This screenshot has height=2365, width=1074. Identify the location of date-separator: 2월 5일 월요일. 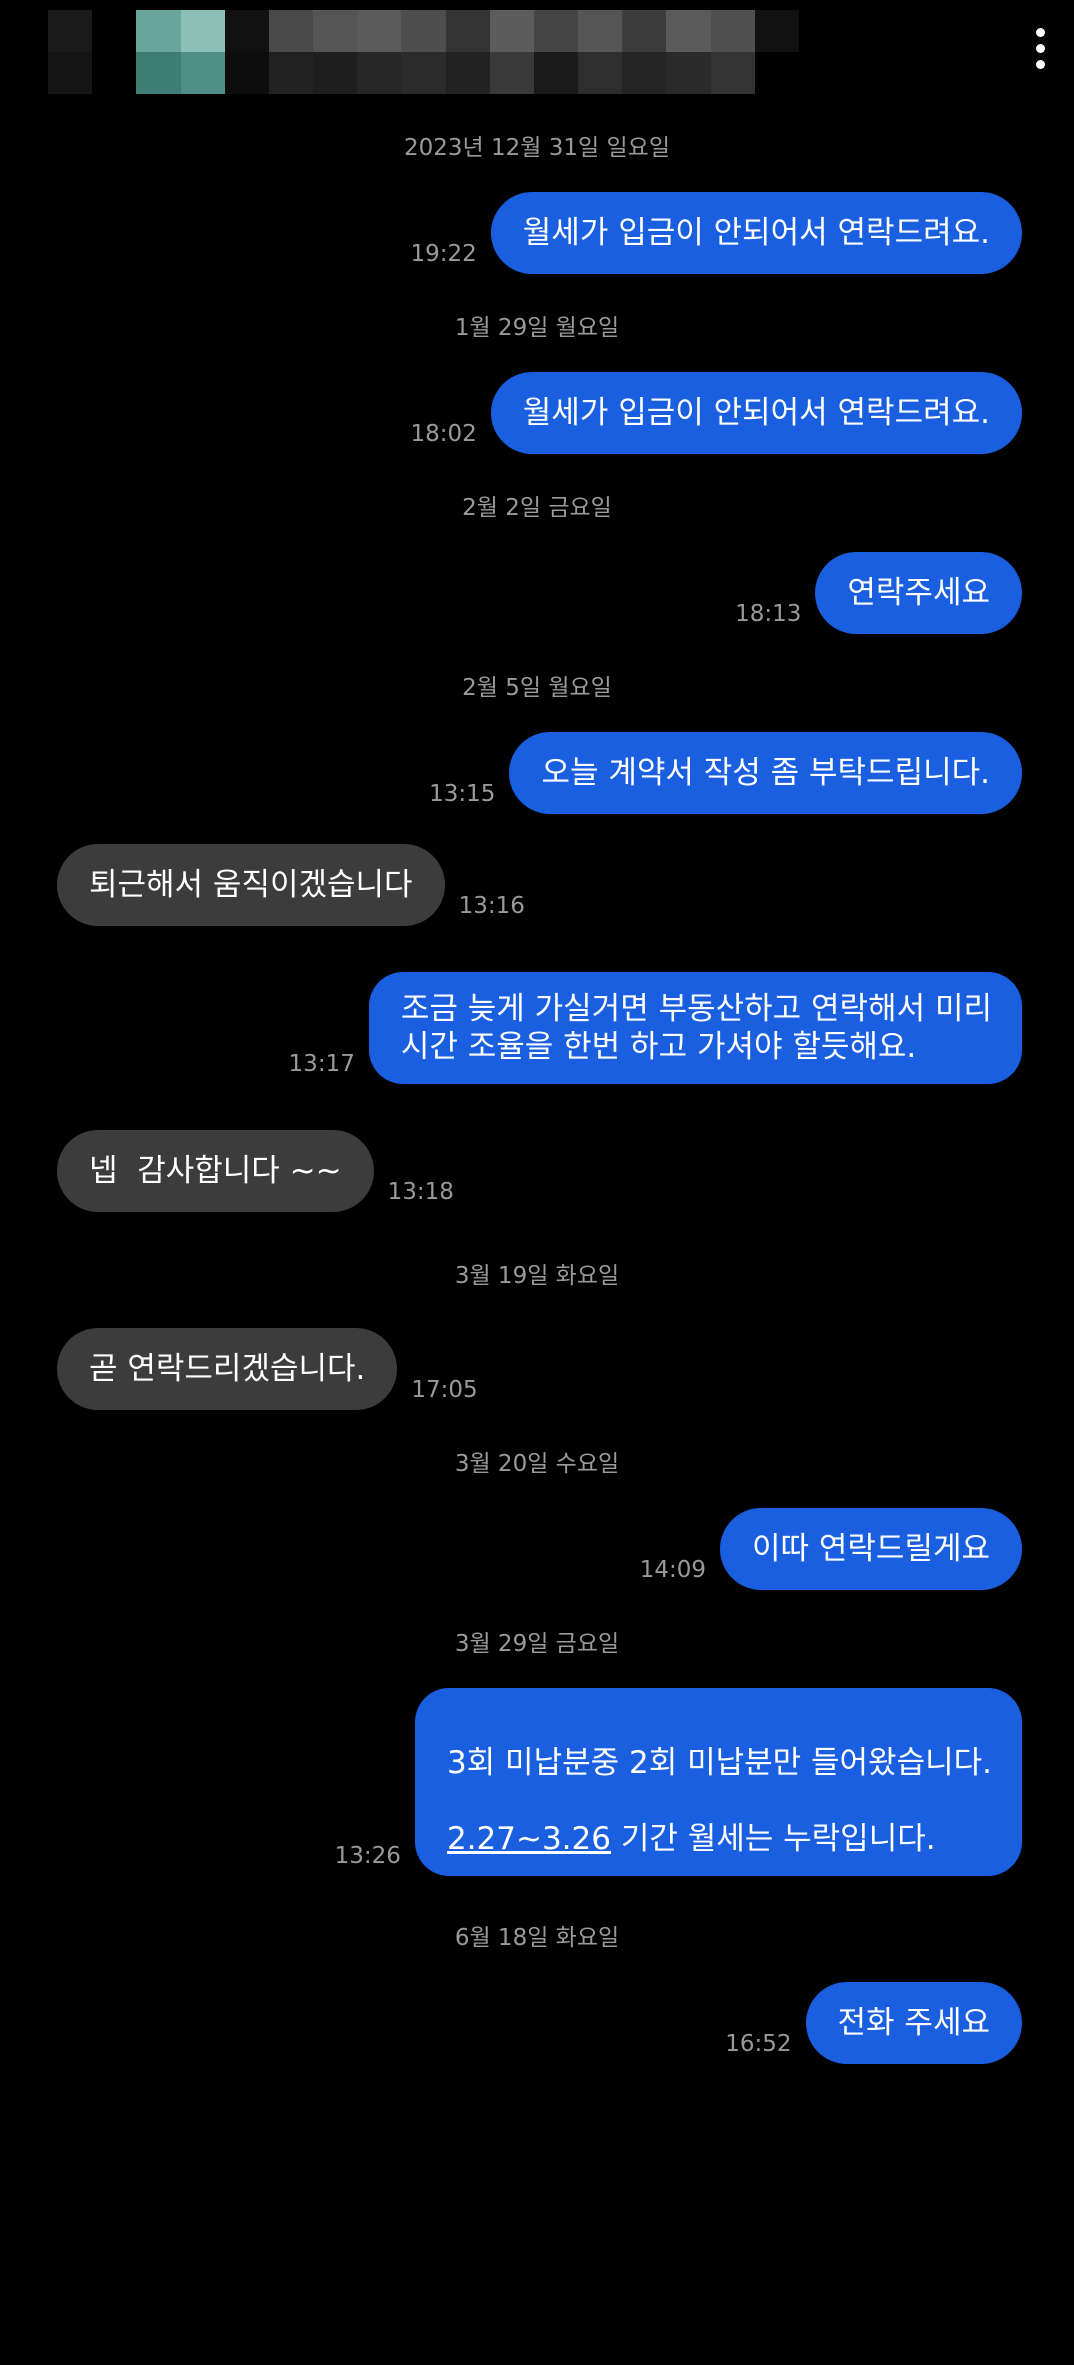
(537, 688).